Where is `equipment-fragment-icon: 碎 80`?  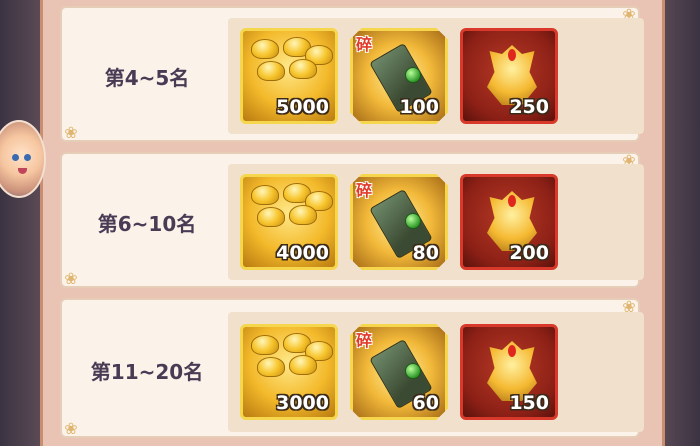 equipment-fragment-icon: 碎 80 is located at coordinates (399, 222).